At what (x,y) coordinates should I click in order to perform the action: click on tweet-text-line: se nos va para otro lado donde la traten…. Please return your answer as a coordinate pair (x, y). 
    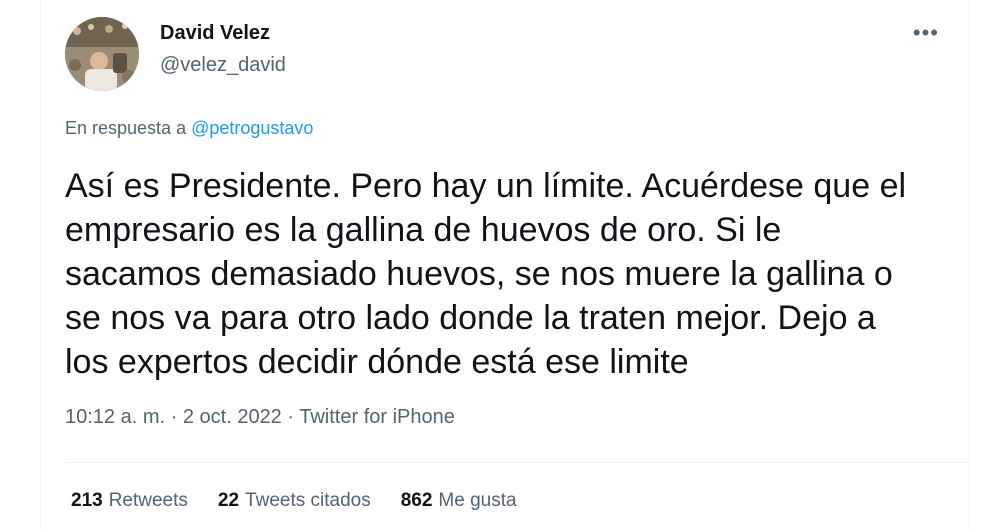
    Looking at the image, I should click on (470, 318).